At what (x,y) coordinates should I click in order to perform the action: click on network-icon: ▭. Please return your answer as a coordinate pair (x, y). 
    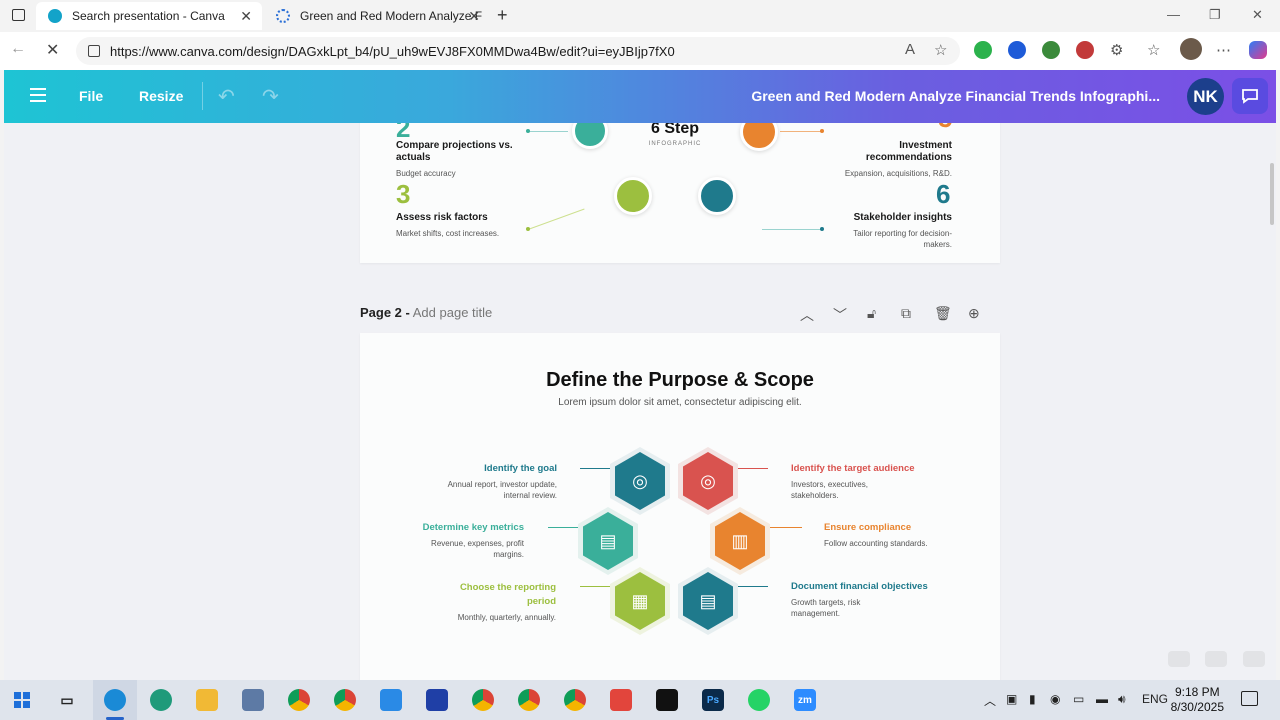
    Looking at the image, I should click on (1078, 699).